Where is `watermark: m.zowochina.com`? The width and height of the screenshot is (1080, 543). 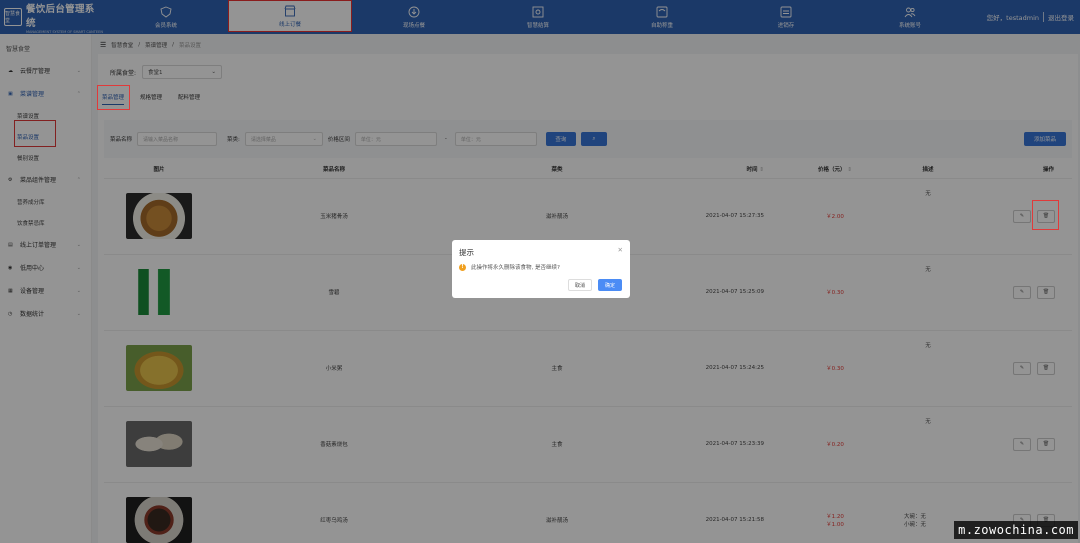 watermark: m.zowochina.com is located at coordinates (1016, 530).